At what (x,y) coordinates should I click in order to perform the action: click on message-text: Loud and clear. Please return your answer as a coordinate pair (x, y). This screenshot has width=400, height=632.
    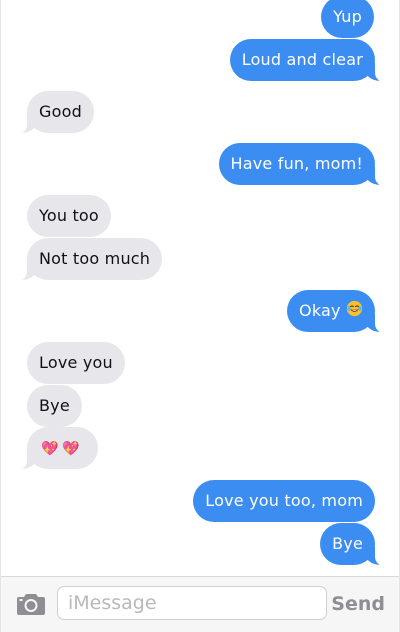
    Looking at the image, I should click on (302, 59).